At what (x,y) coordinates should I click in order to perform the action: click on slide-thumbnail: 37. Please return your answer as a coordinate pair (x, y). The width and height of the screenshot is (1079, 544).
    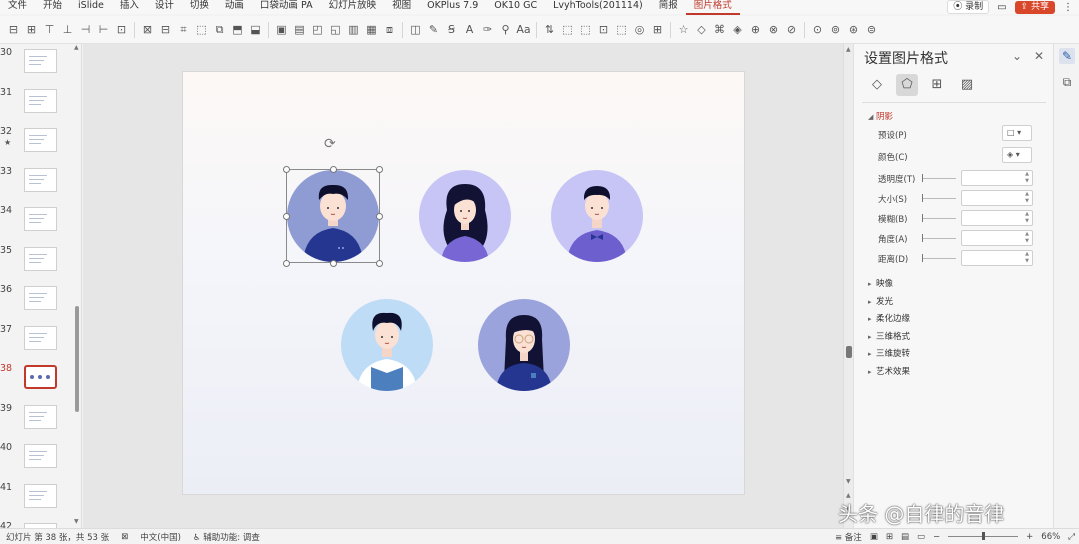
    Looking at the image, I should click on (40, 339).